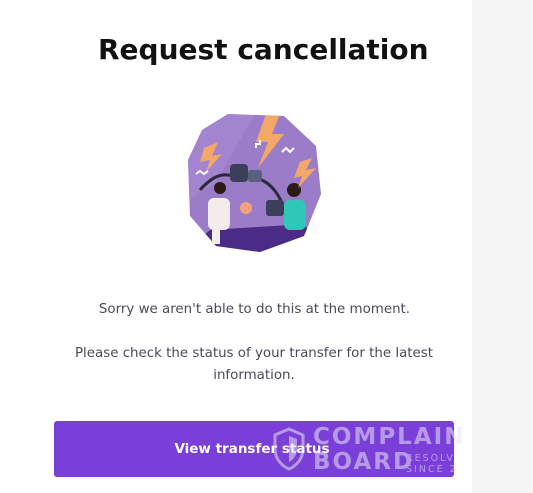  I want to click on page-title: Request cancellation, so click(263, 49).